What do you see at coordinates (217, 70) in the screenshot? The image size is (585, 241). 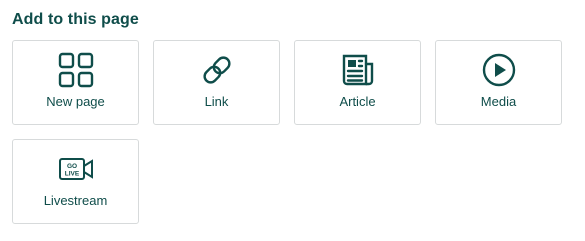 I see `chain-link-icon` at bounding box center [217, 70].